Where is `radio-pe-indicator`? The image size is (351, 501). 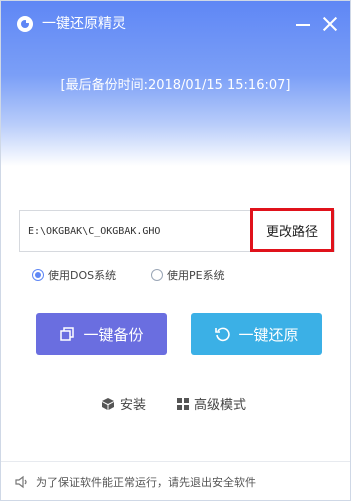
radio-pe-indicator is located at coordinates (157, 275).